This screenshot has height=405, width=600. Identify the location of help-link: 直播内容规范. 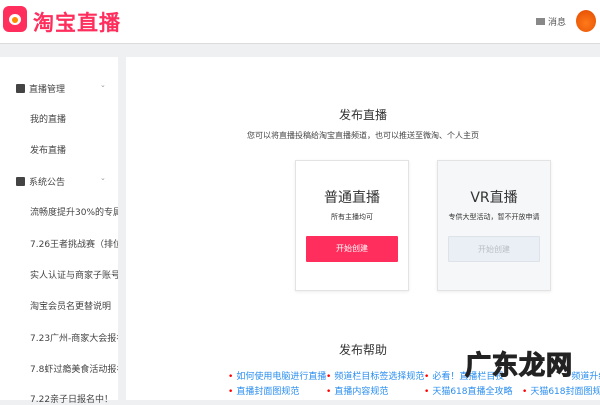
(357, 390).